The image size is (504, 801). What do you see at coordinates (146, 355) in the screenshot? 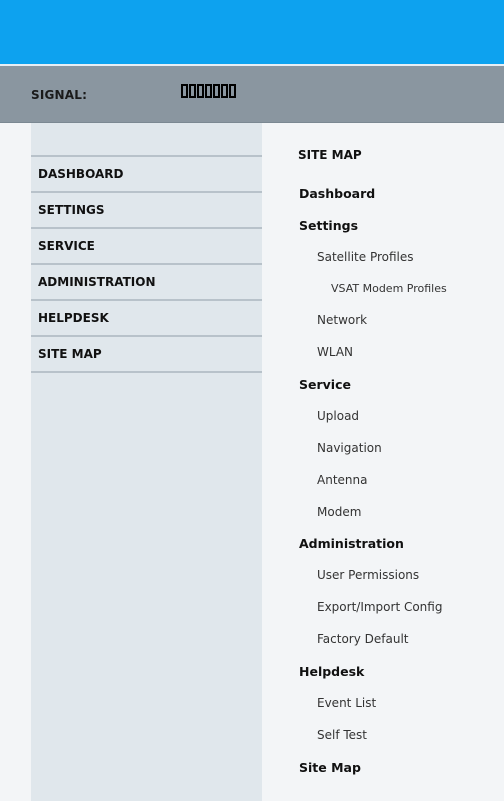
I see `sidebar-item-site-map: SITE MAP` at bounding box center [146, 355].